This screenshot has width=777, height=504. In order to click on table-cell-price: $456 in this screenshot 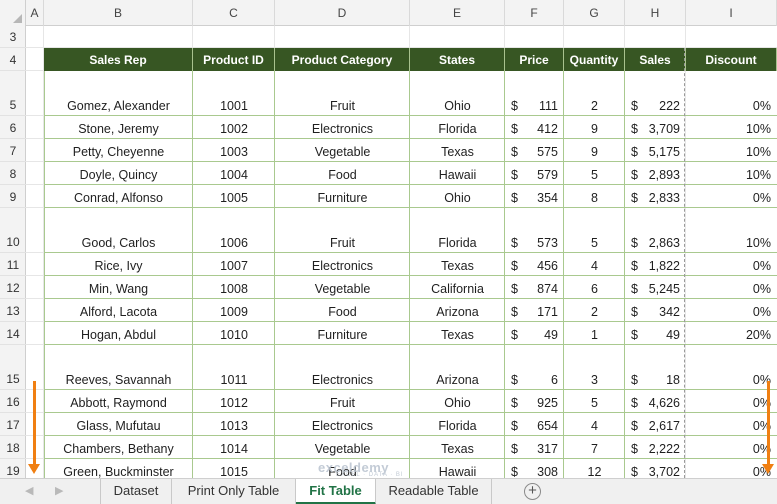, I will do `click(534, 264)`.